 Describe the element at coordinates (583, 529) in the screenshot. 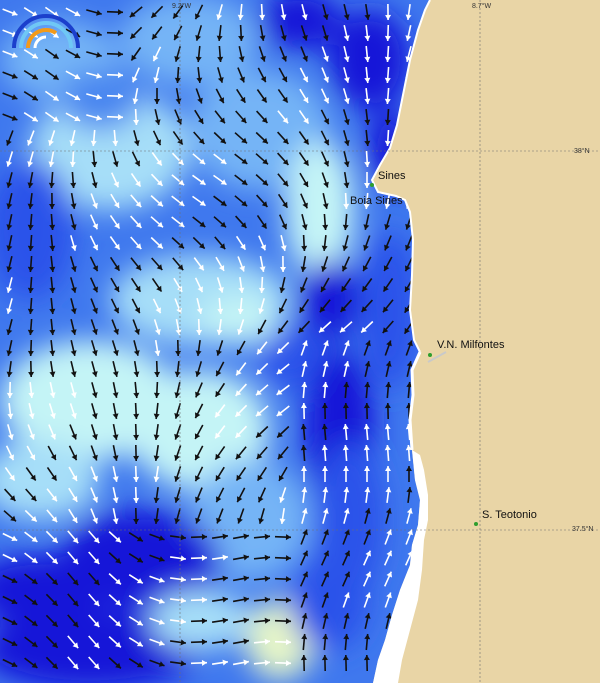

I see `latitude-label-bottom: 37.5°N` at that location.